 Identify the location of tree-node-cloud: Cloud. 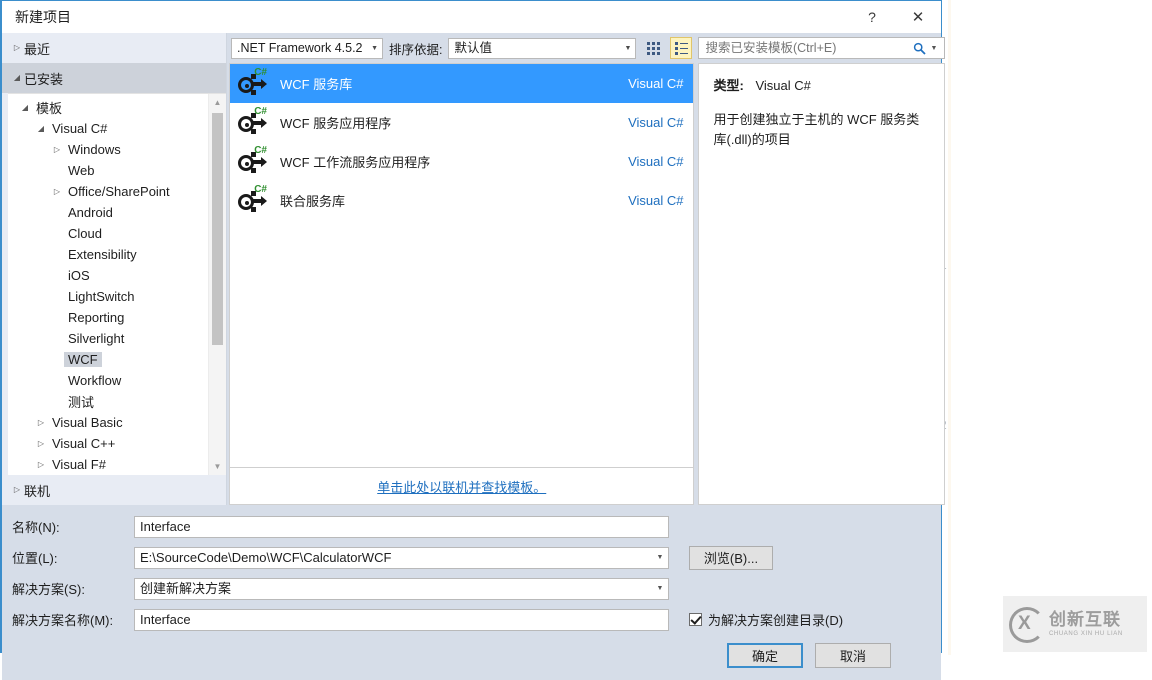
(117, 233).